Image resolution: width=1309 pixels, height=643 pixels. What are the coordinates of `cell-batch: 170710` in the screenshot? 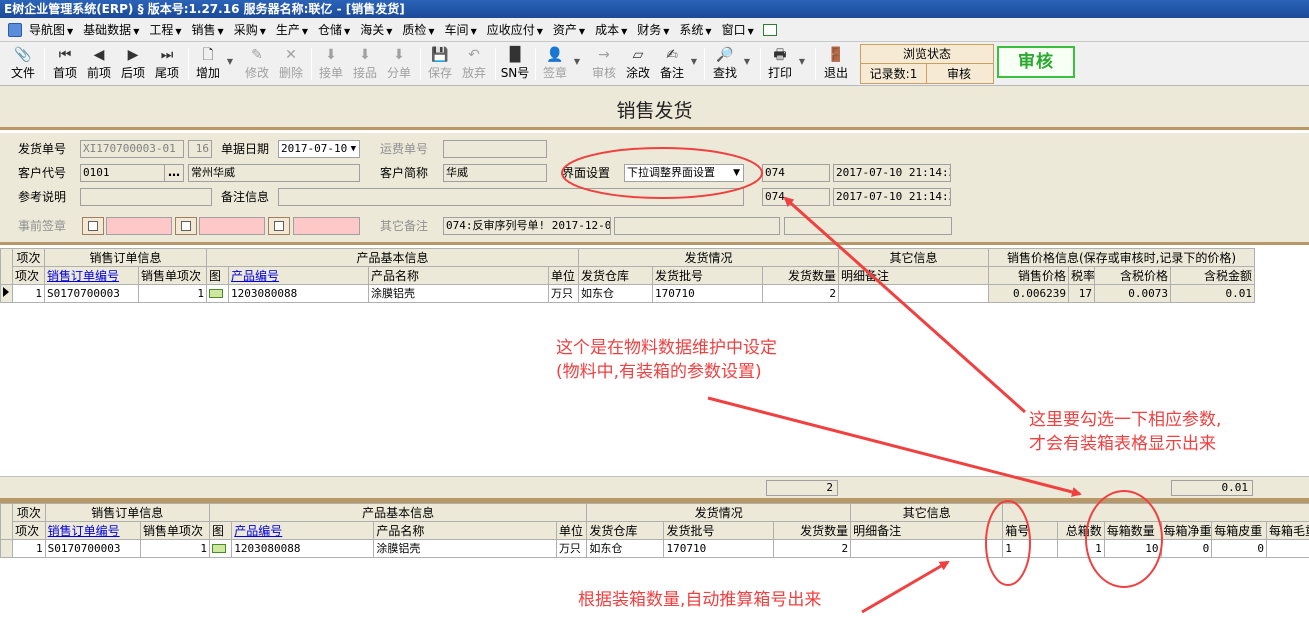 It's located at (719, 548).